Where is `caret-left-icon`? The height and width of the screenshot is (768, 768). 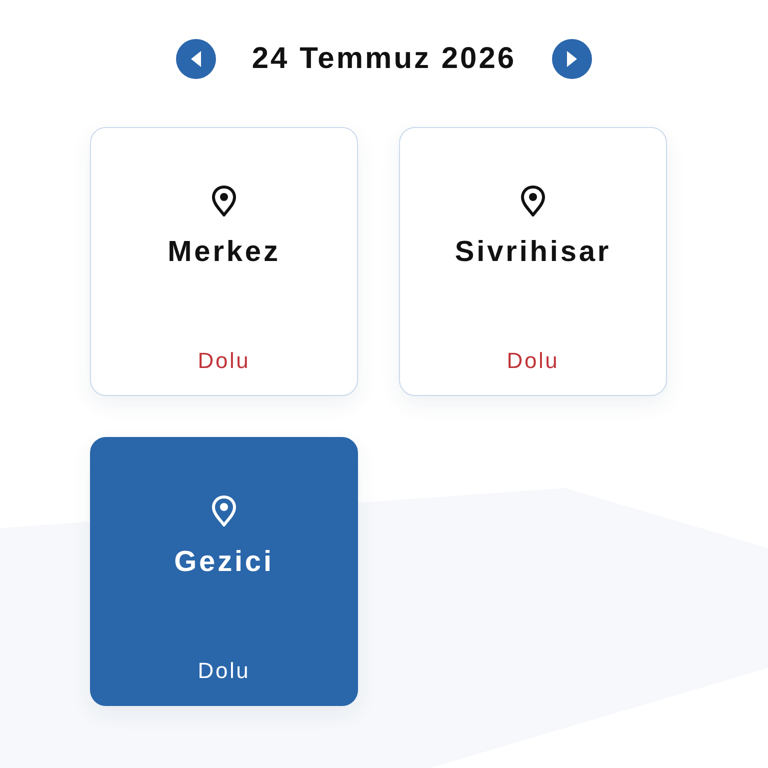
caret-left-icon is located at coordinates (195, 59).